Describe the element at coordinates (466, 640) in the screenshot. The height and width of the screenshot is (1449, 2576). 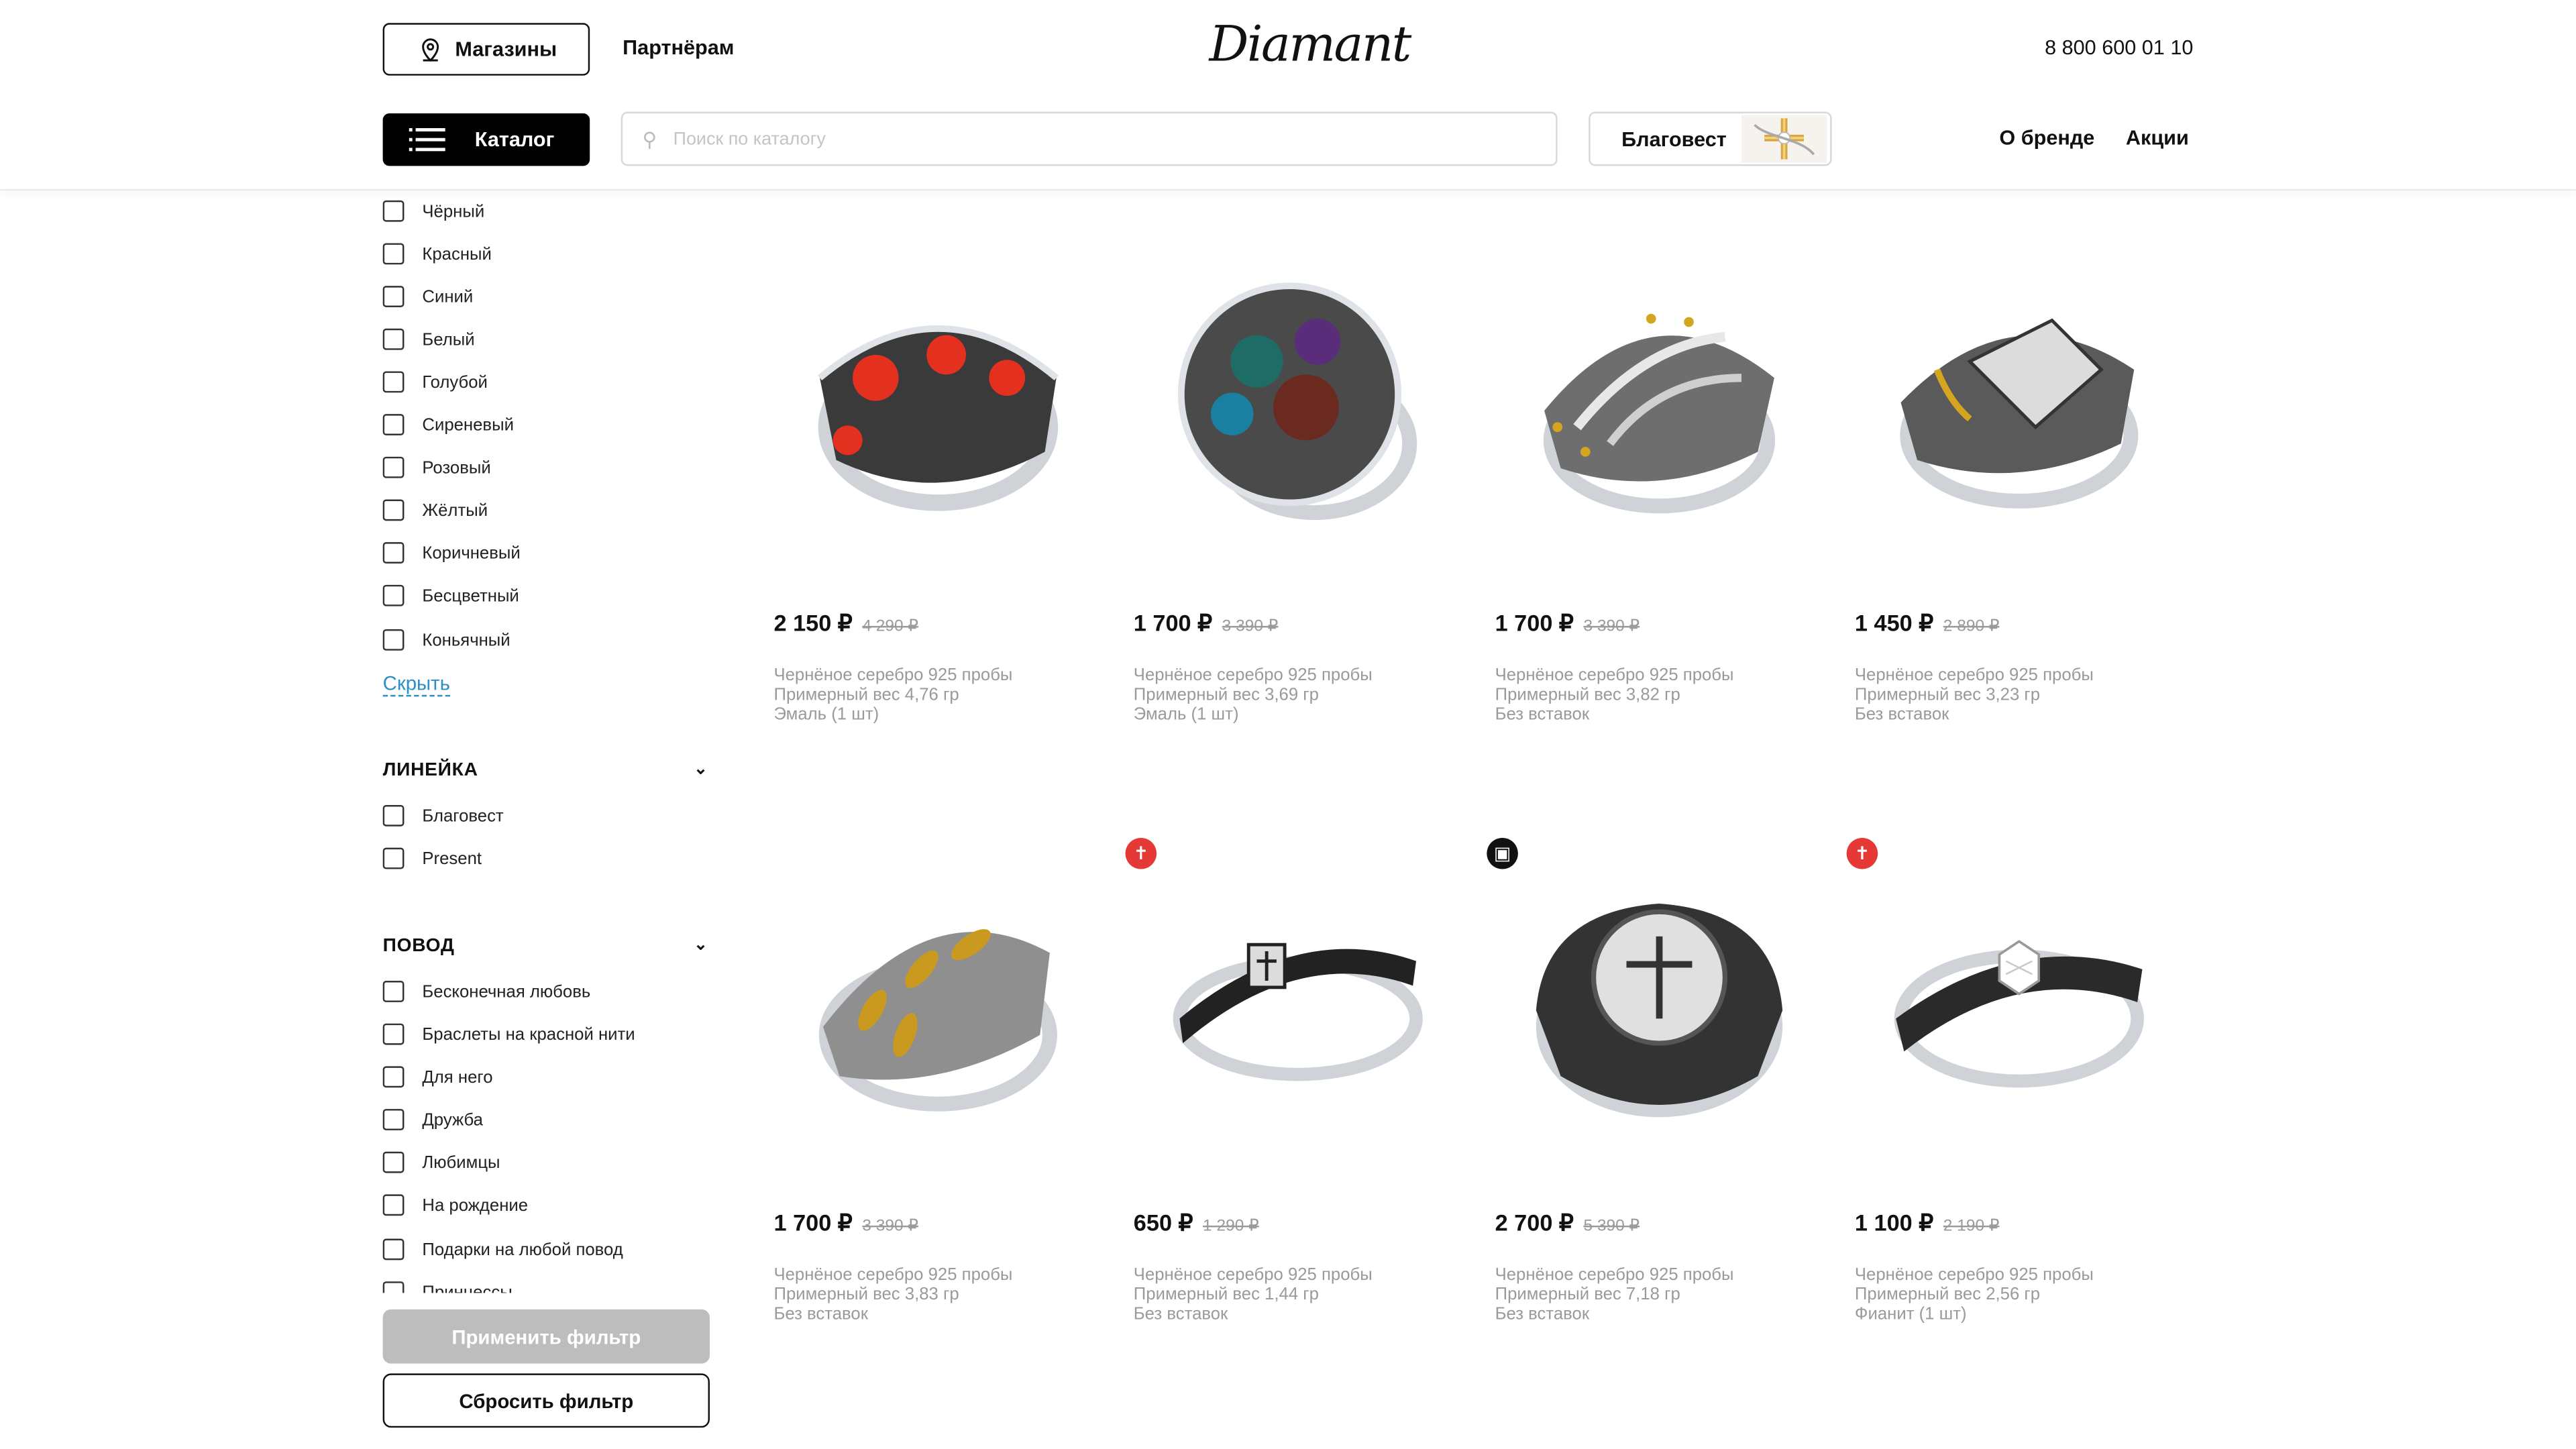
I see `filter-label: Коньячный` at that location.